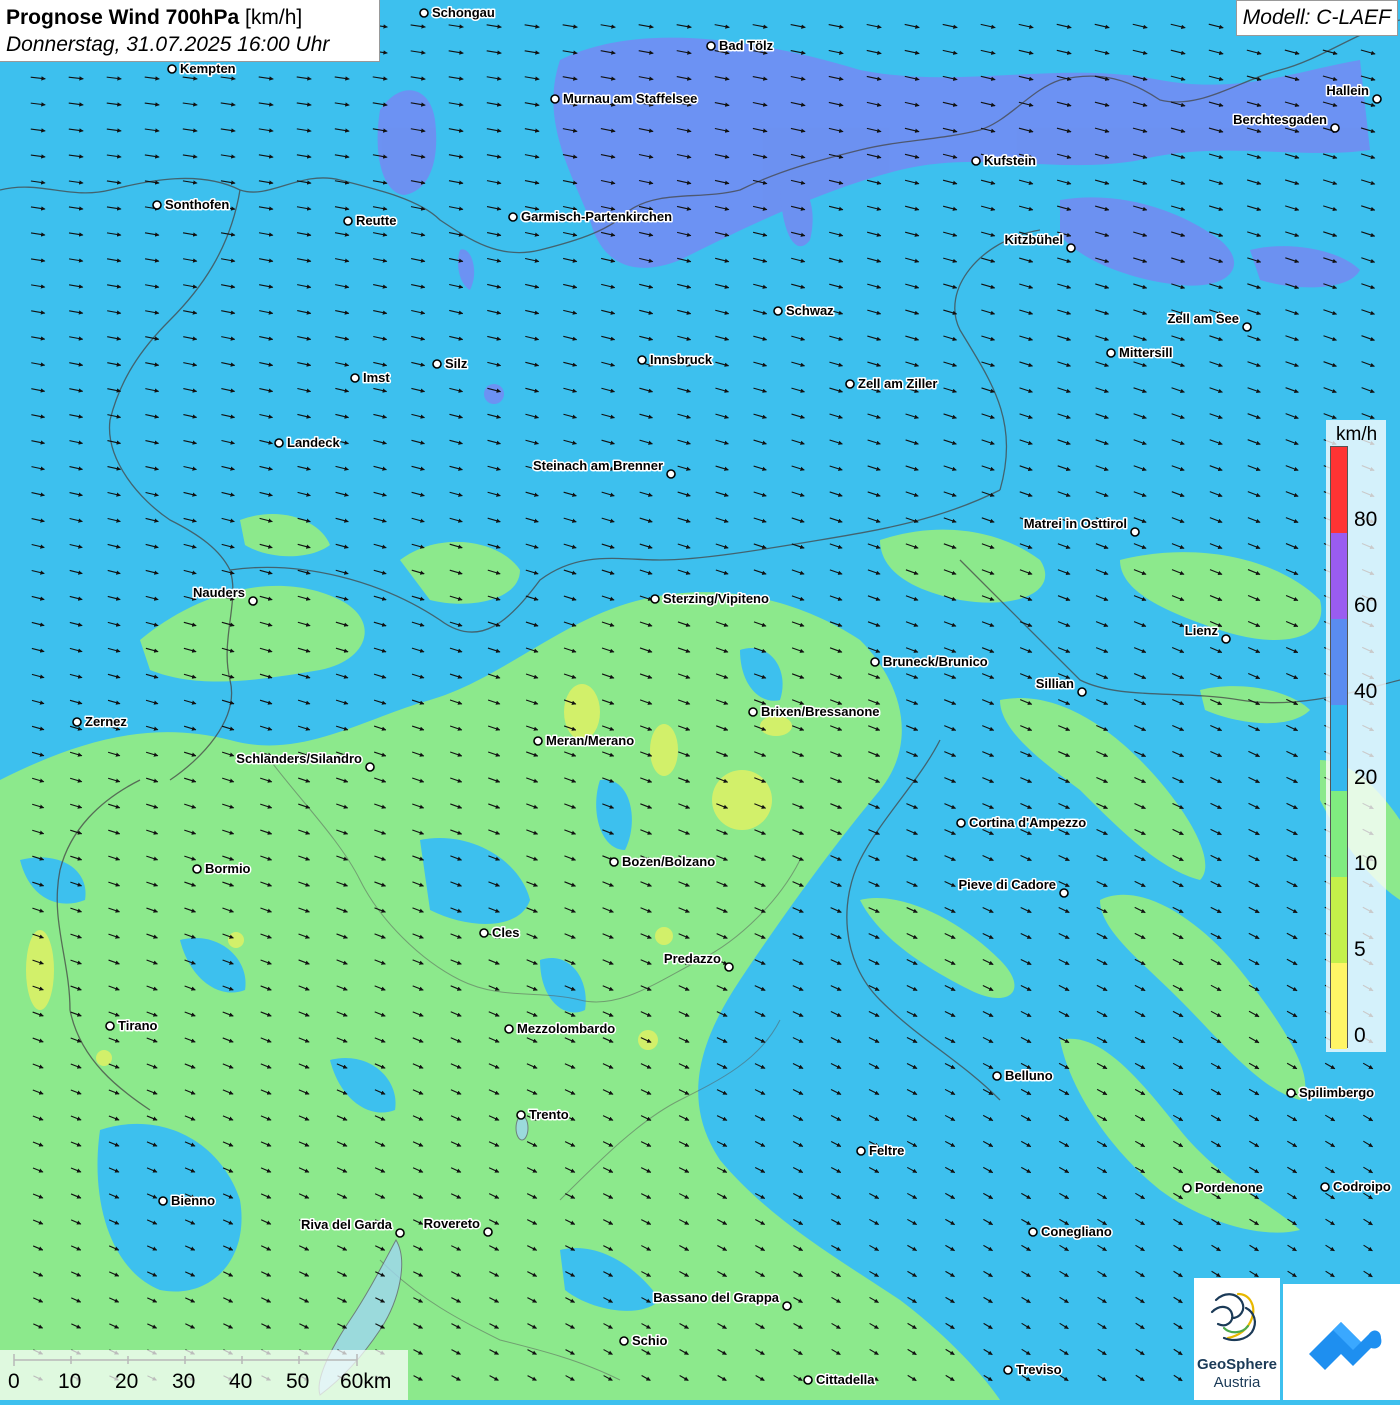  What do you see at coordinates (1366, 519) in the screenshot?
I see `legend-tick-80: 80` at bounding box center [1366, 519].